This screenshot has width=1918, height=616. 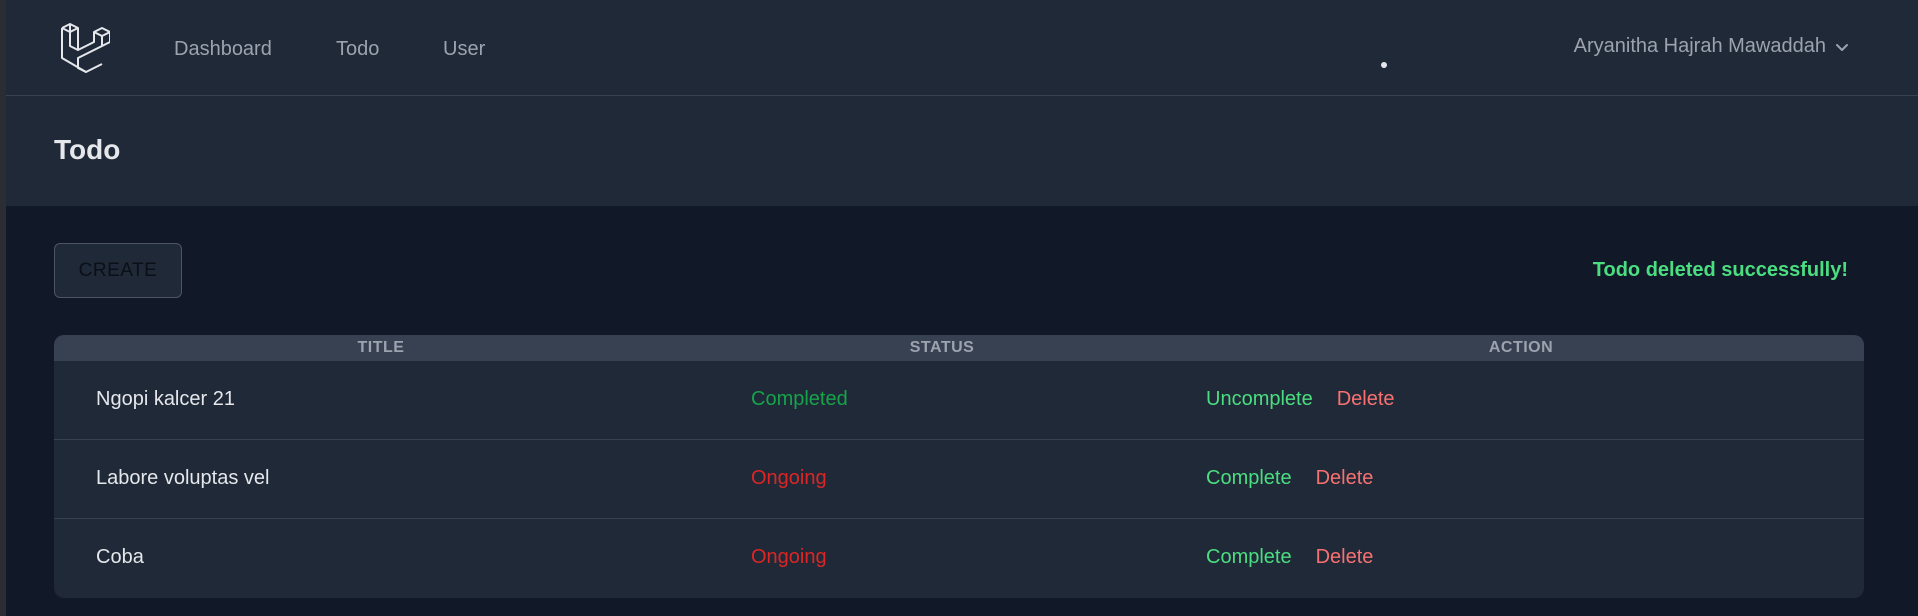 I want to click on user-name: Aryanitha Hajrah Mawaddah, so click(x=1699, y=46).